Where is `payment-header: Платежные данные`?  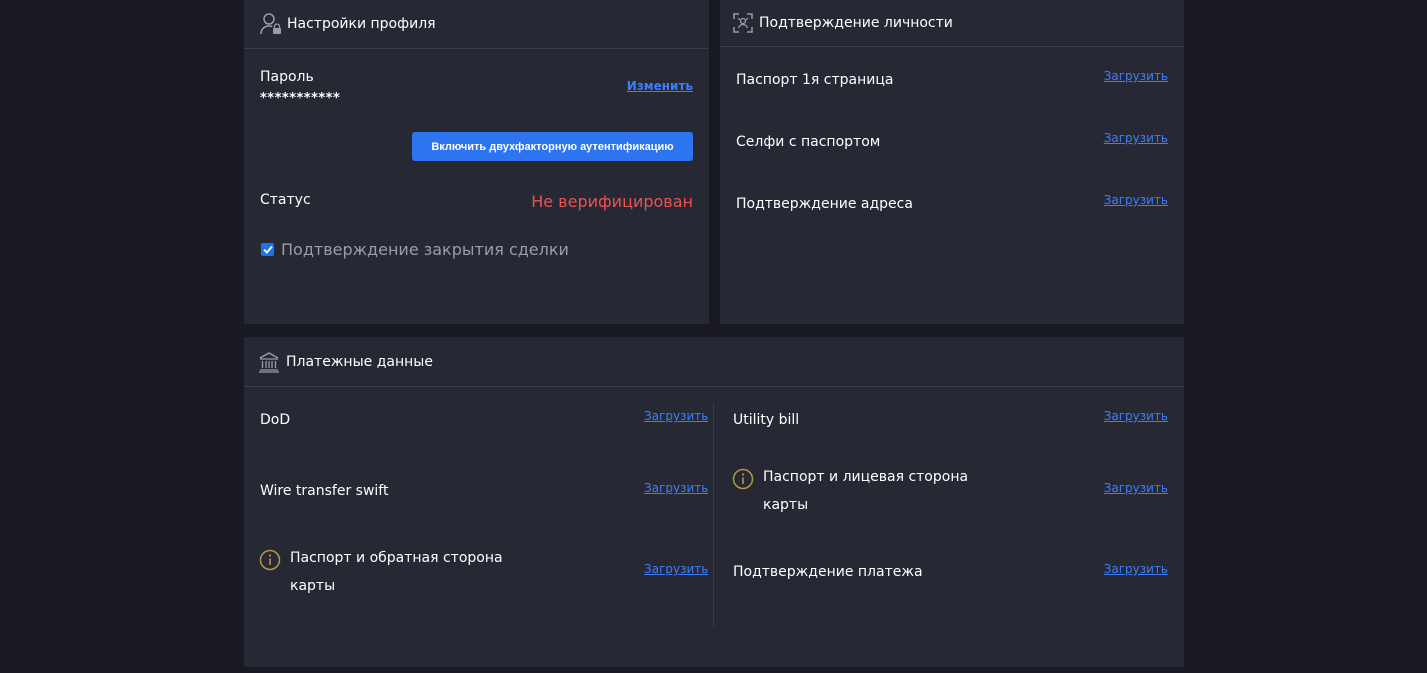 payment-header: Платежные данные is located at coordinates (714, 362).